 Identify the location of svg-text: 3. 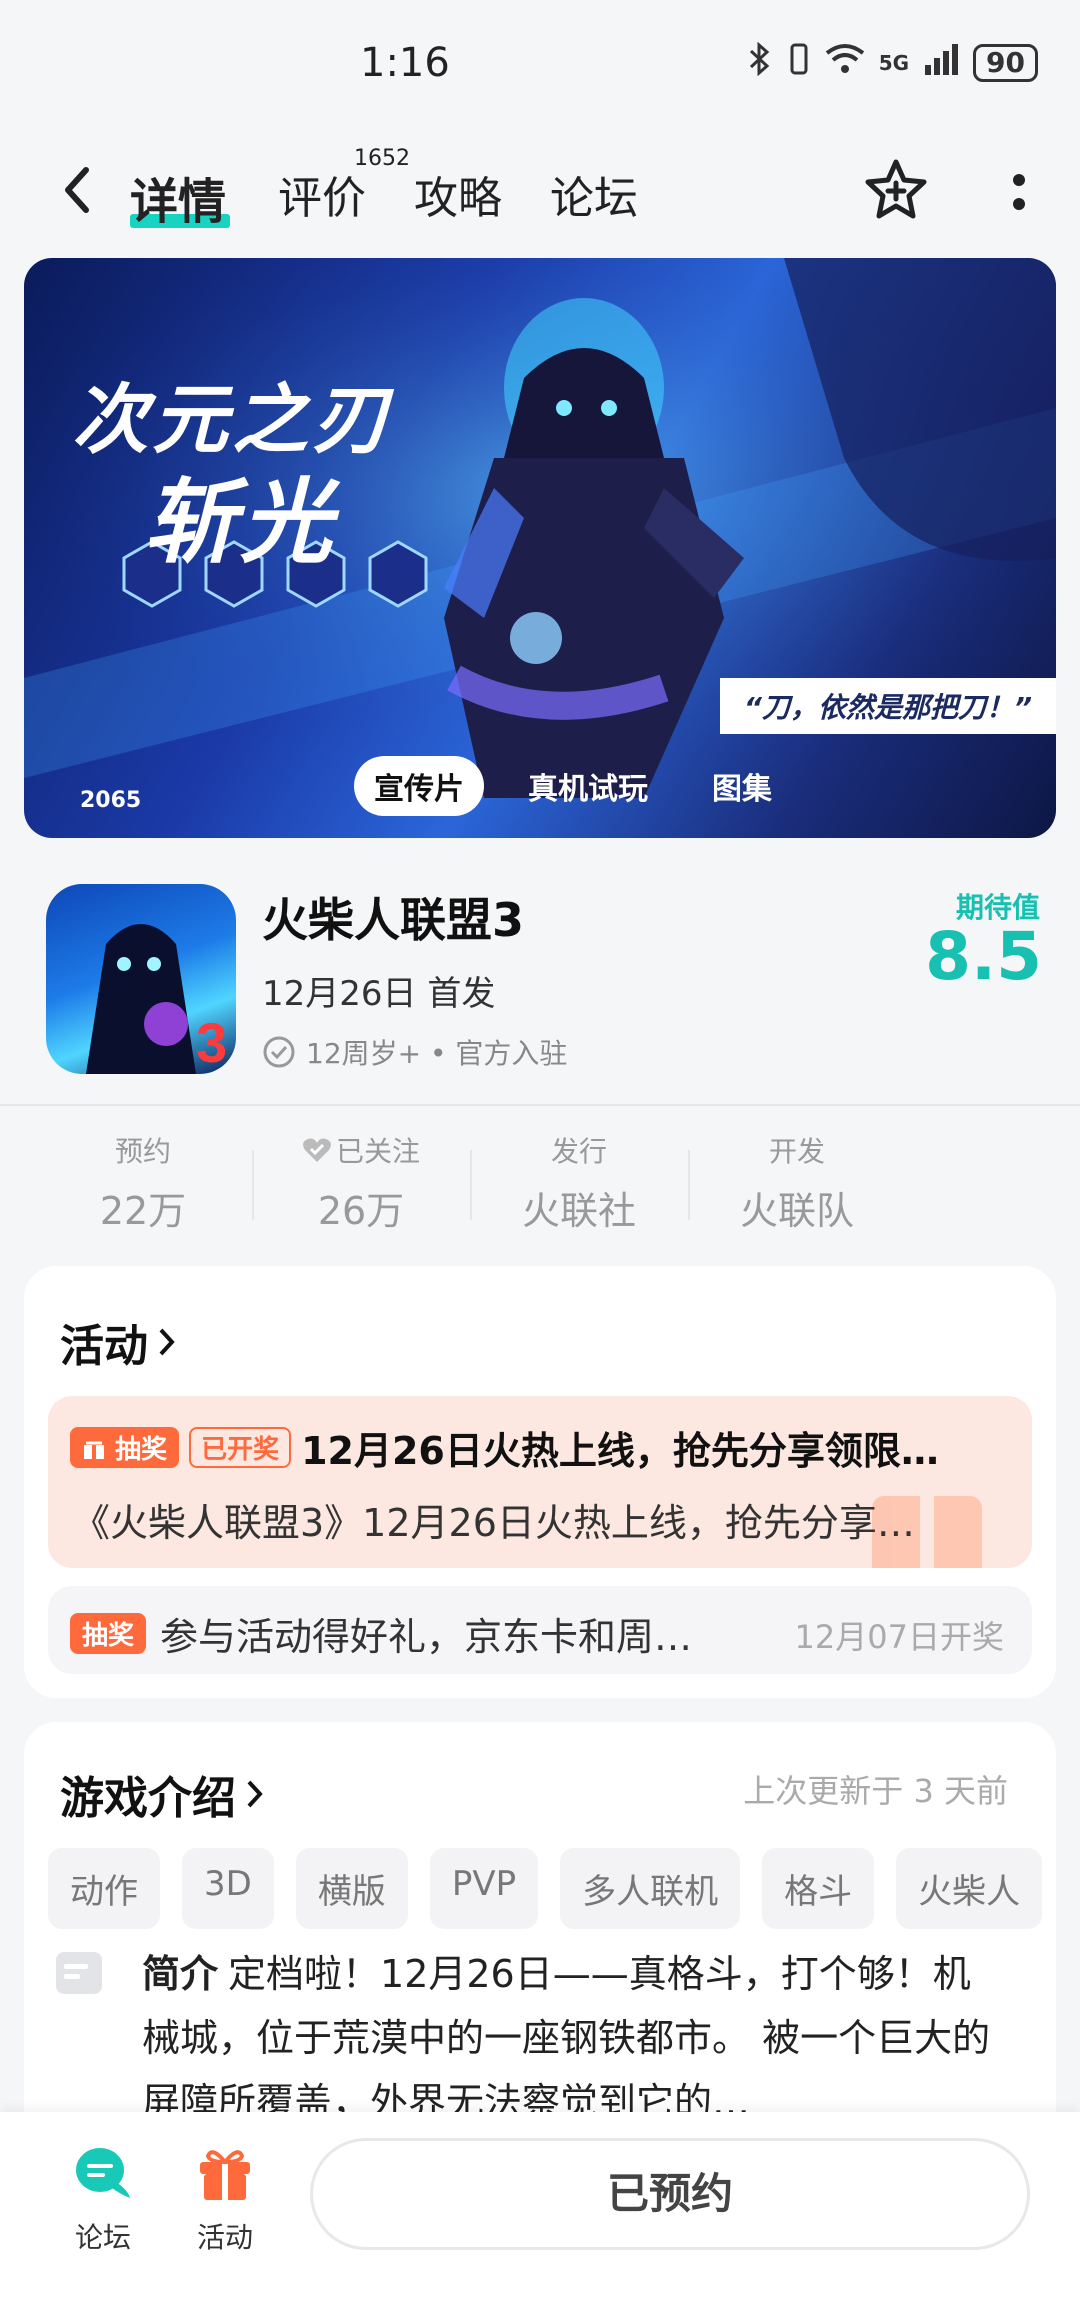
(211, 1042).